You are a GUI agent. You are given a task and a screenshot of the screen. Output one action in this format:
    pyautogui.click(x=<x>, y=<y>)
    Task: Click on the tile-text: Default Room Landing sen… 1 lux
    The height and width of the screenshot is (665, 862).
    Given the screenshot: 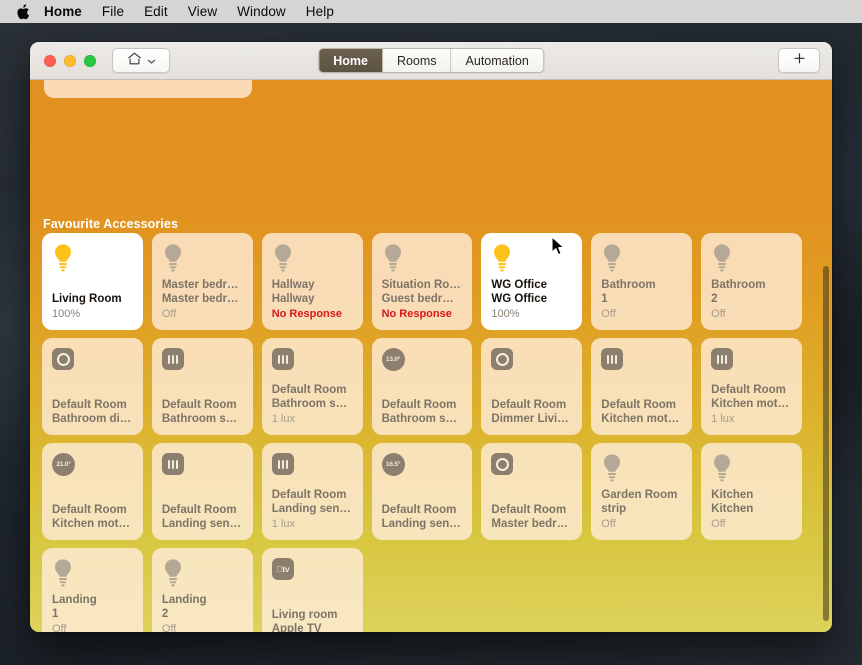 What is the action you would take?
    pyautogui.click(x=313, y=509)
    